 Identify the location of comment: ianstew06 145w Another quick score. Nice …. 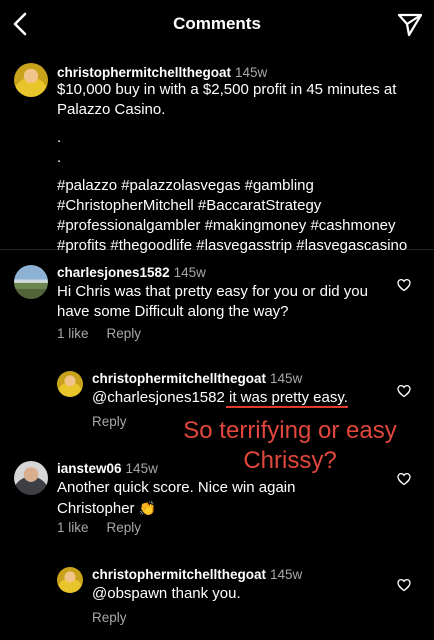
(217, 499).